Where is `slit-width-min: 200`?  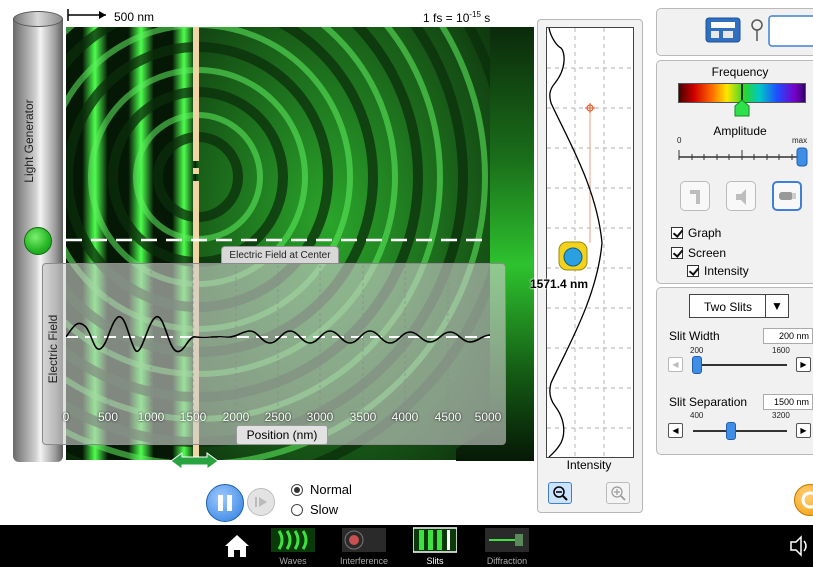 slit-width-min: 200 is located at coordinates (697, 350).